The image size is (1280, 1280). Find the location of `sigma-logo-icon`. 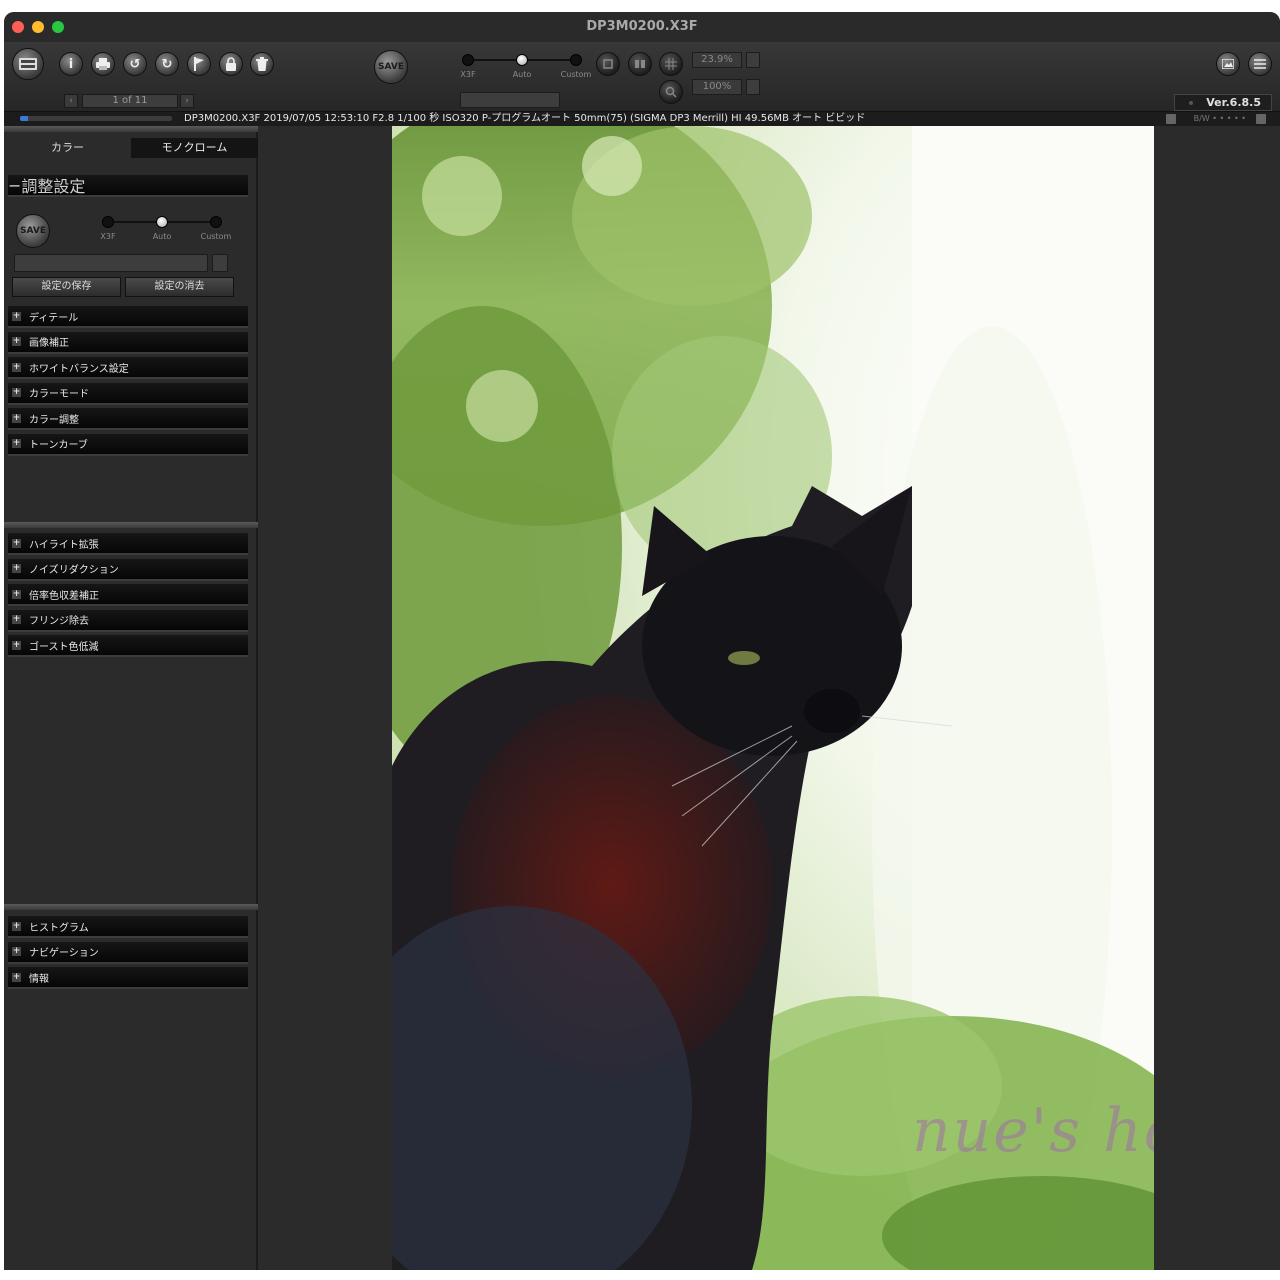

sigma-logo-icon is located at coordinates (28, 64).